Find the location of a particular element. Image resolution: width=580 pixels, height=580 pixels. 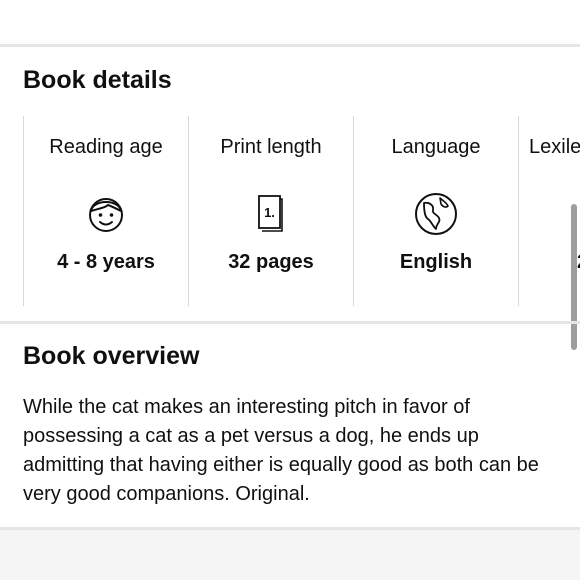

language-label: Language is located at coordinates (436, 147).